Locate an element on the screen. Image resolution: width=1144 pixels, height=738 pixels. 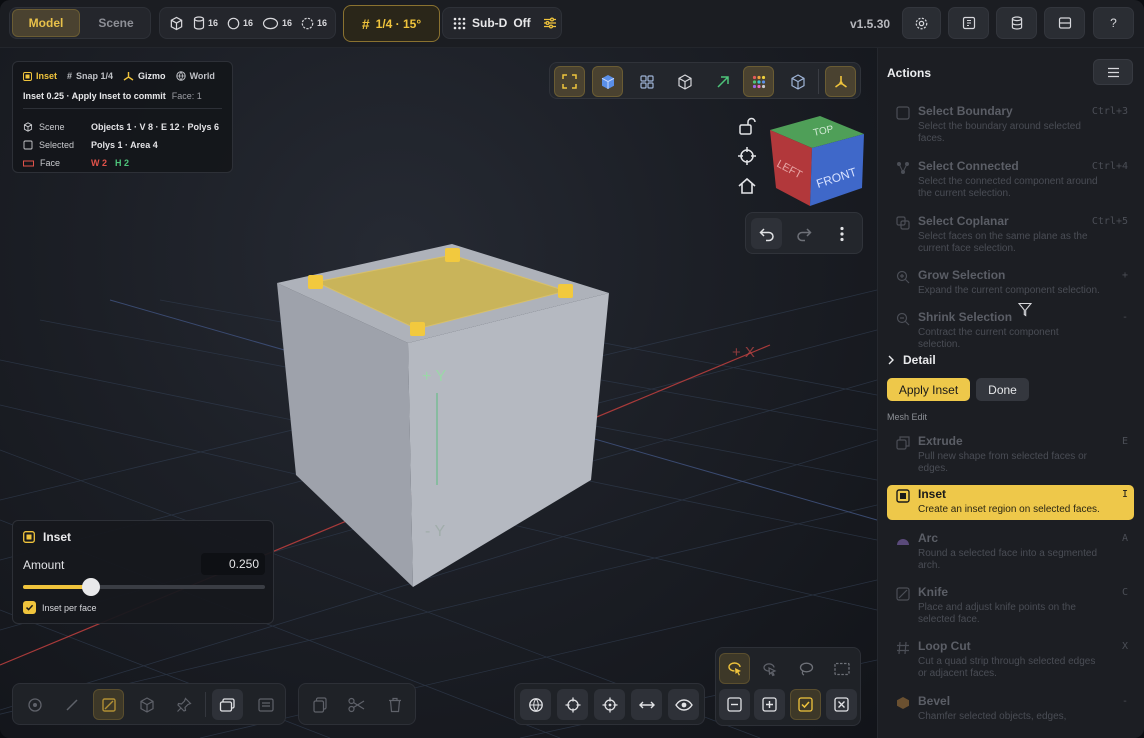
component-mode-toolbar is located at coordinates (149, 704).